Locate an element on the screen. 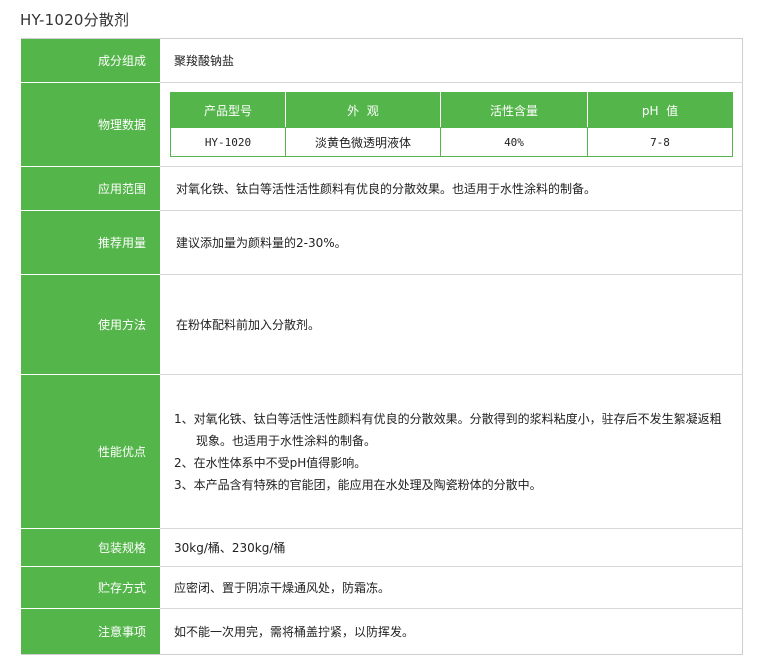 This screenshot has width=760, height=669. page-title: HY-1020分散剂 is located at coordinates (75, 20).